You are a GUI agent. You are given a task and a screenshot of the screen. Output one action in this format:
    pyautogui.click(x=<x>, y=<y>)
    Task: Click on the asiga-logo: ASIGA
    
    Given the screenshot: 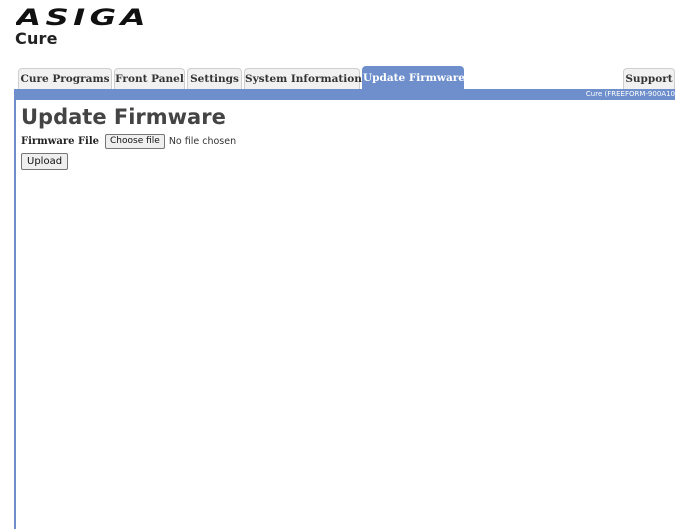 What is the action you would take?
    pyautogui.click(x=86, y=18)
    